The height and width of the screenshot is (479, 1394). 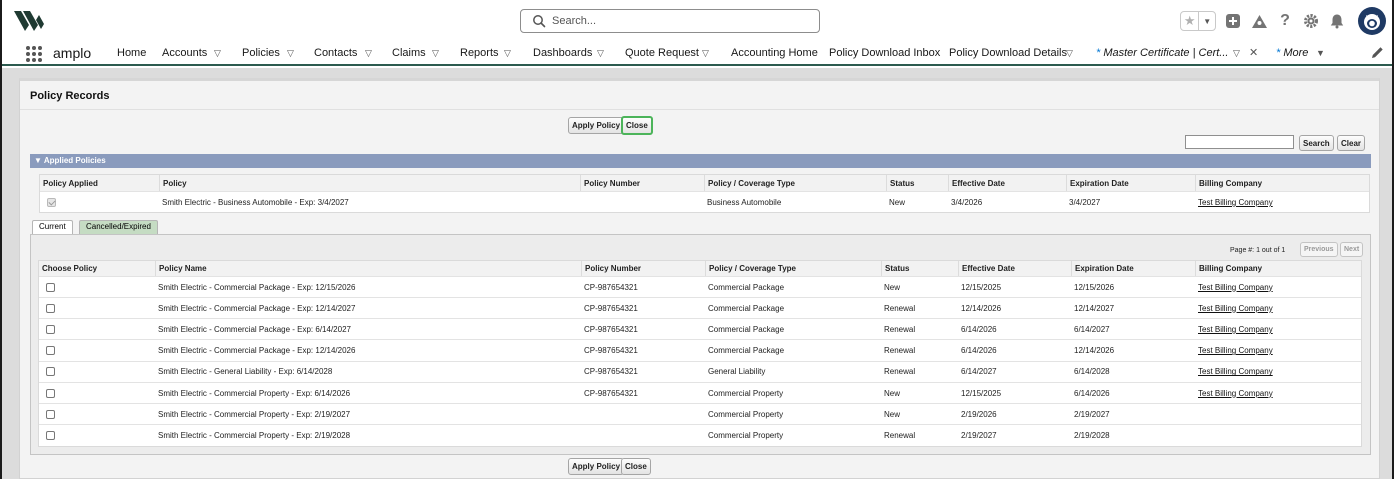 I want to click on nav-item-claims: Claims, so click(x=409, y=53).